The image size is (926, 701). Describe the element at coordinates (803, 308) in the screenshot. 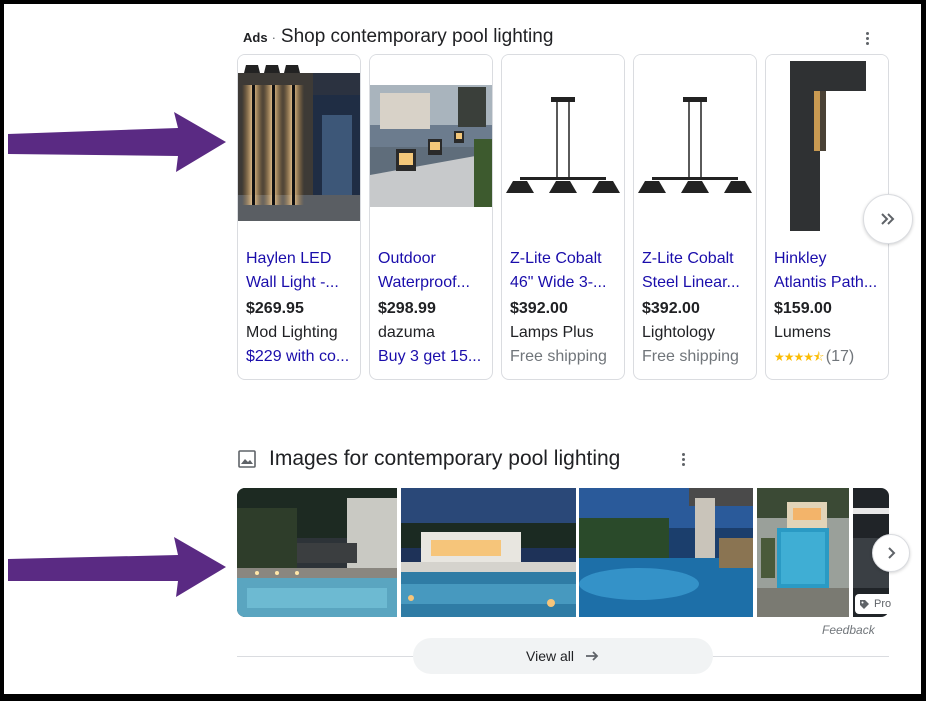

I see `product-price: $159.00` at that location.